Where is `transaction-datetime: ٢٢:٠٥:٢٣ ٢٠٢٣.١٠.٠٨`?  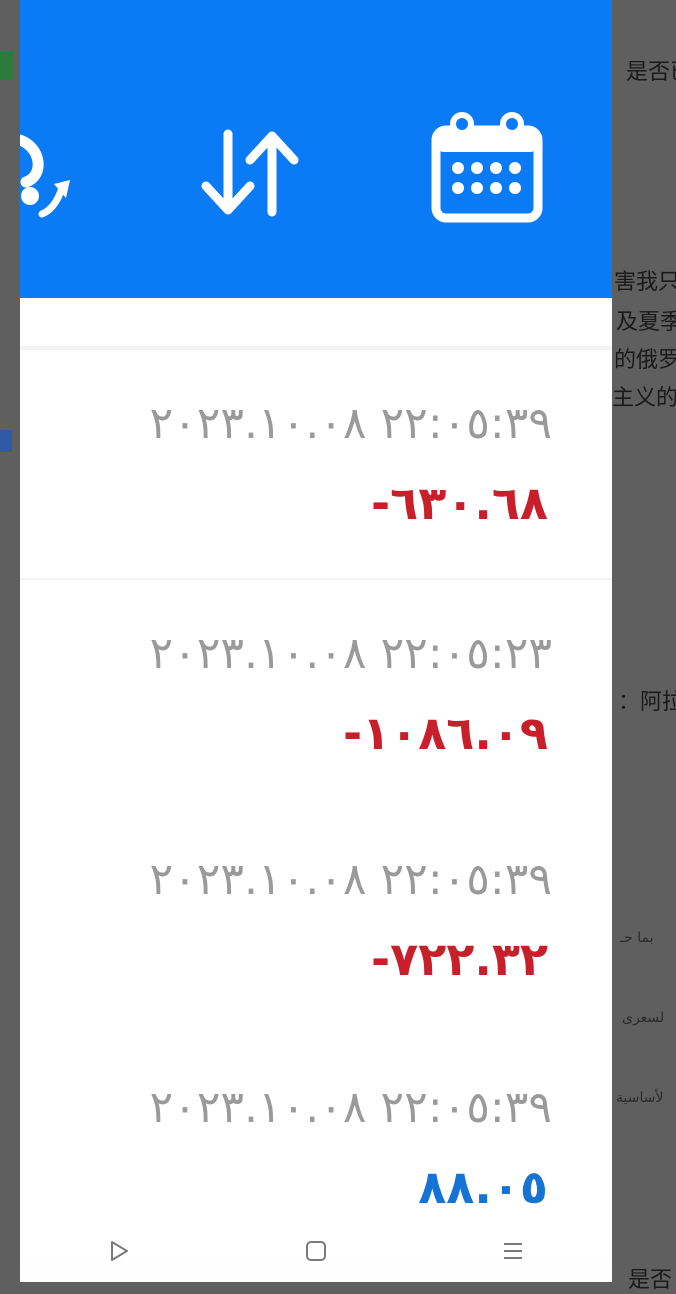
transaction-datetime: ٢٢:٠٥:٢٣ ٢٠٢٣.١٠.٠٨ is located at coordinates (350, 653).